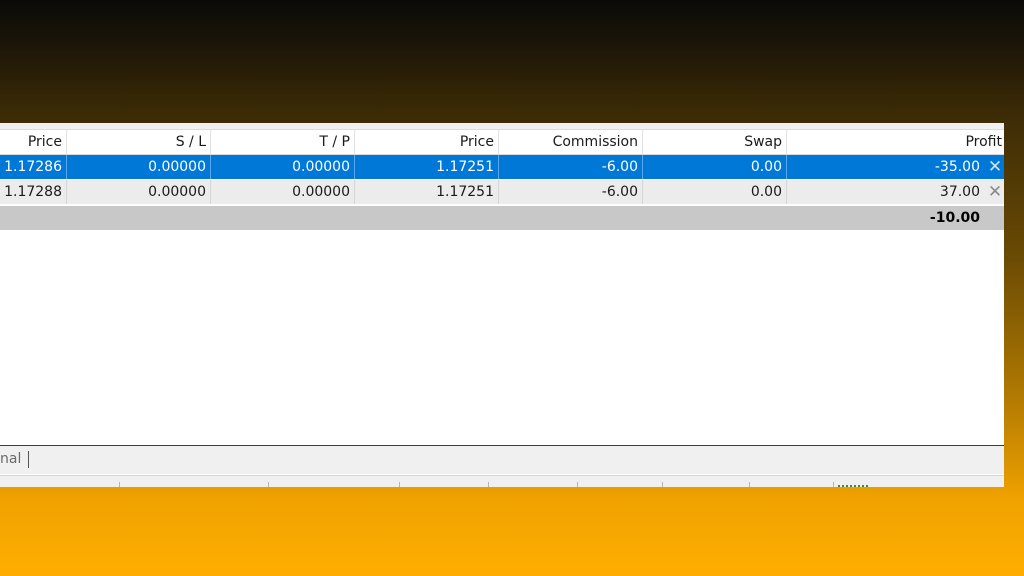 The height and width of the screenshot is (576, 1024). I want to click on header-sl: S / L, so click(139, 142).